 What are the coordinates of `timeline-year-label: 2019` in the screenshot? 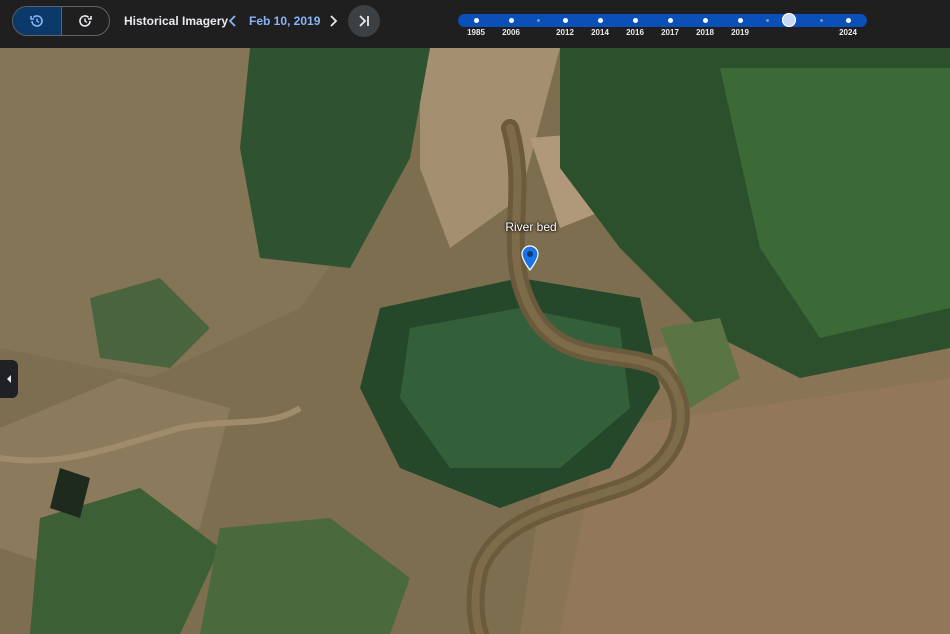 It's located at (740, 32).